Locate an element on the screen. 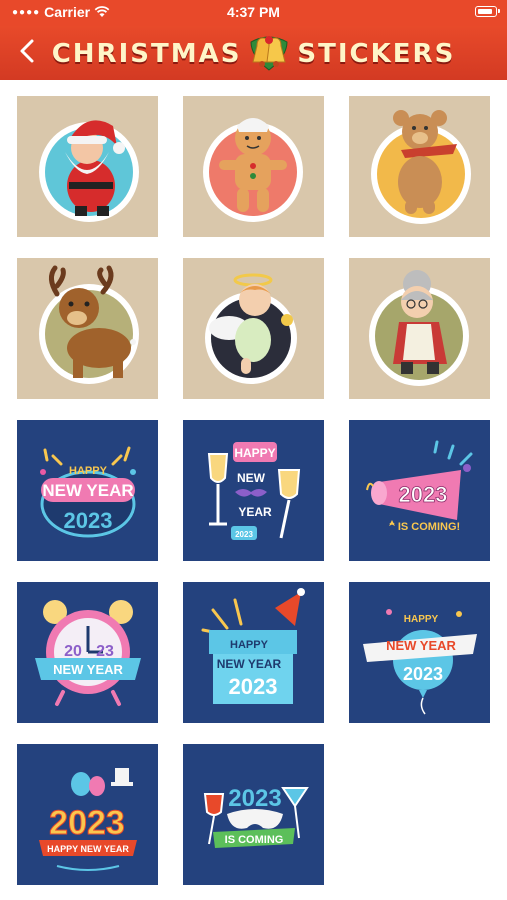 The height and width of the screenshot is (900, 507). sticker-new-year-glasses: HAPPY NEW YEAR 2023 is located at coordinates (253, 490).